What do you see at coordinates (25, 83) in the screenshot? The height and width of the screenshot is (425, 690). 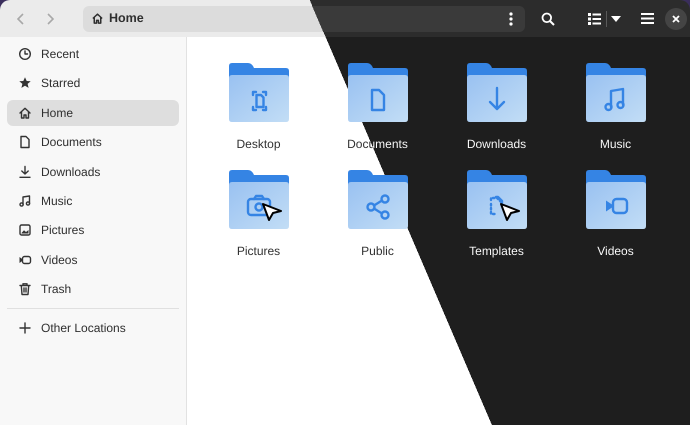 I see `star-icon` at bounding box center [25, 83].